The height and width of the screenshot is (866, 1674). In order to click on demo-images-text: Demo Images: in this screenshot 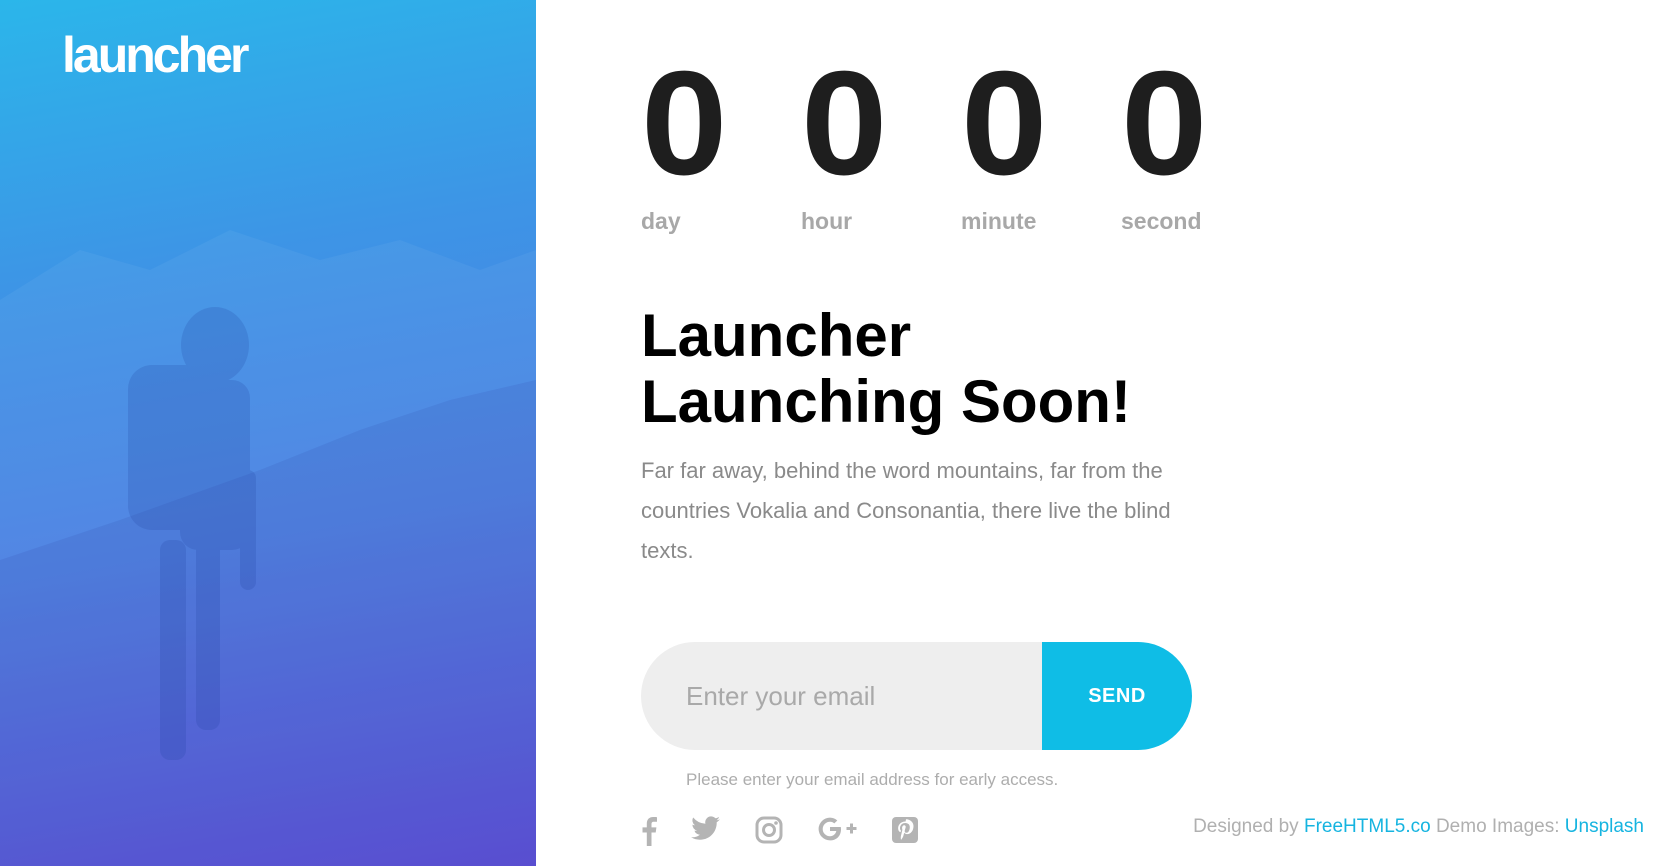, I will do `click(1497, 826)`.